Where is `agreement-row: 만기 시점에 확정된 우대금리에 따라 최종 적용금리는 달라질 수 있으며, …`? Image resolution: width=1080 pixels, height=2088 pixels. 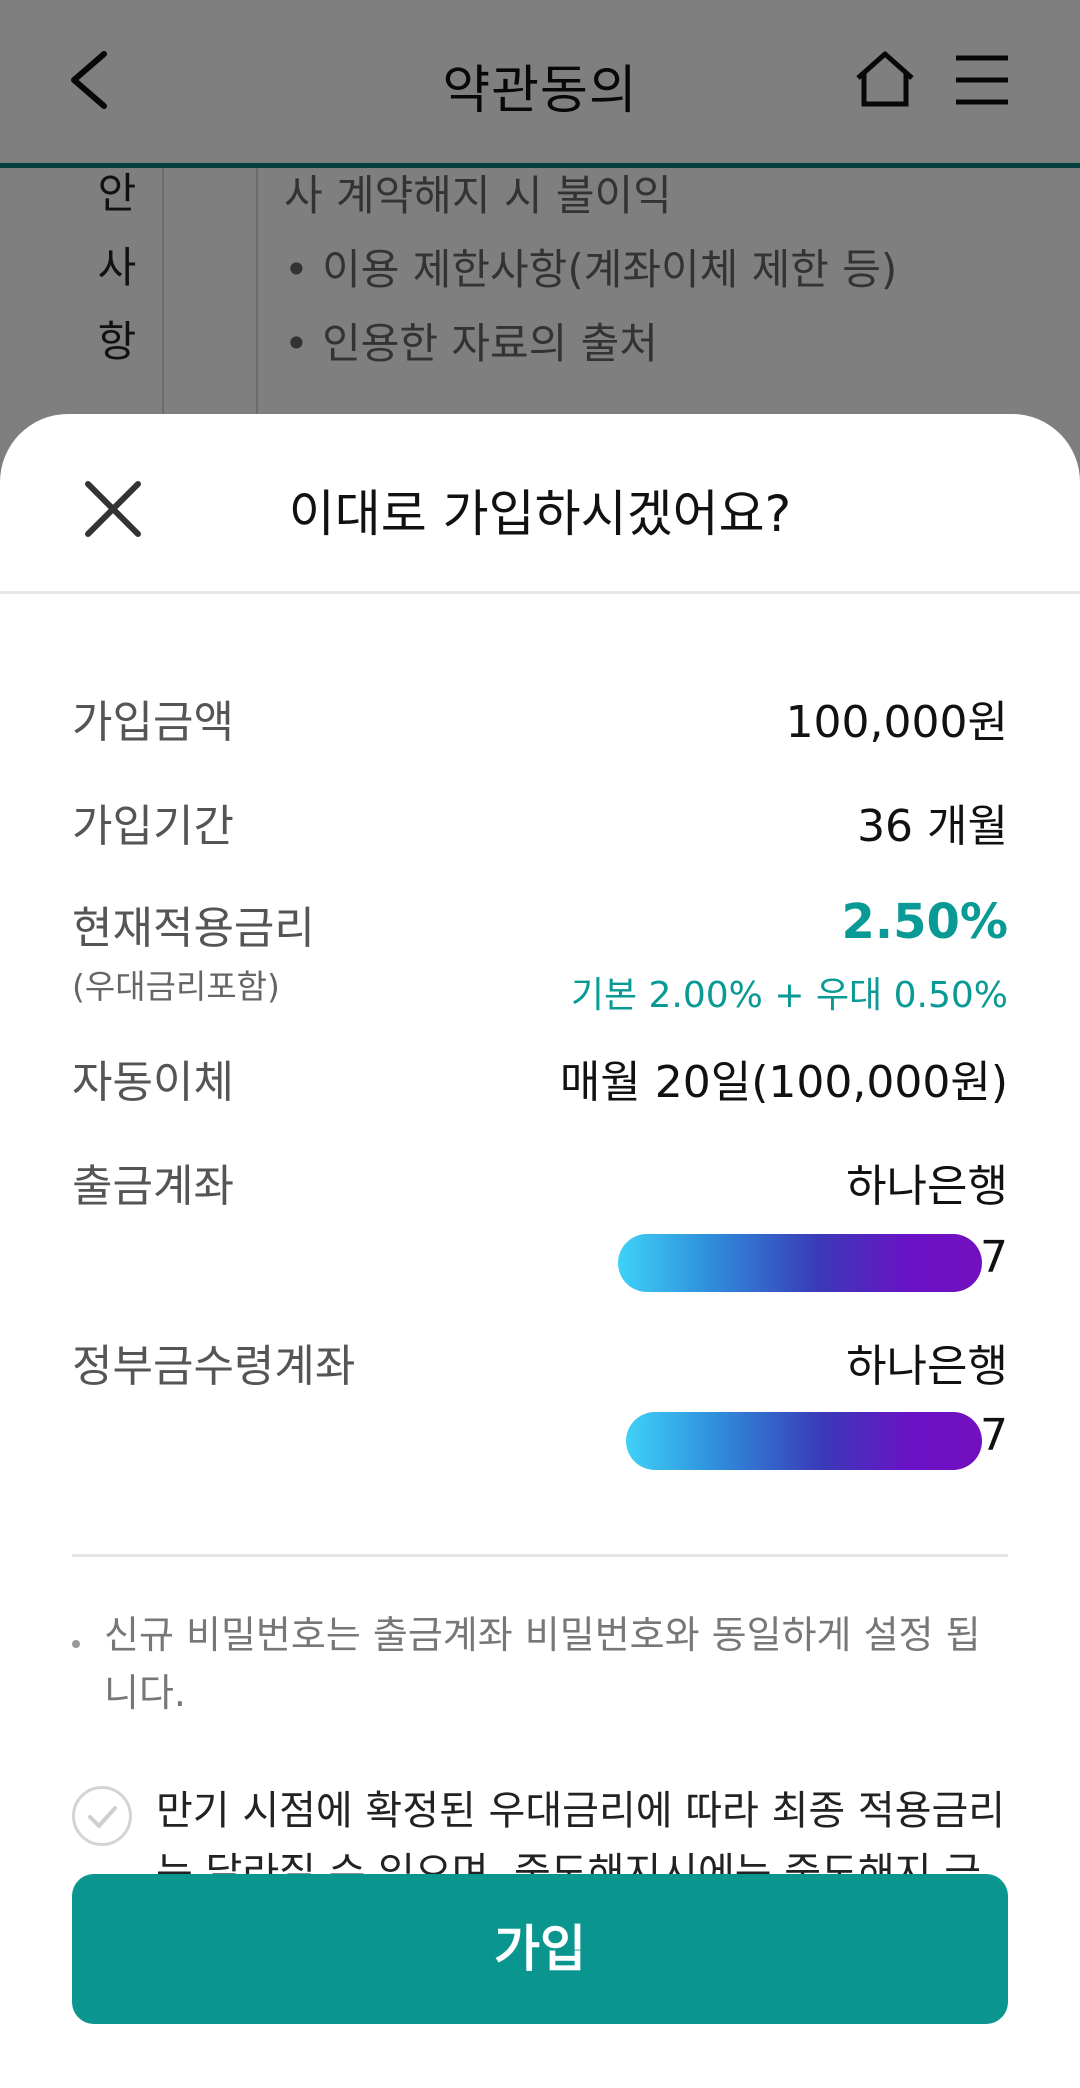 agreement-row: 만기 시점에 확정된 우대금리에 따라 최종 적용금리는 달라질 수 있으며, … is located at coordinates (540, 1820).